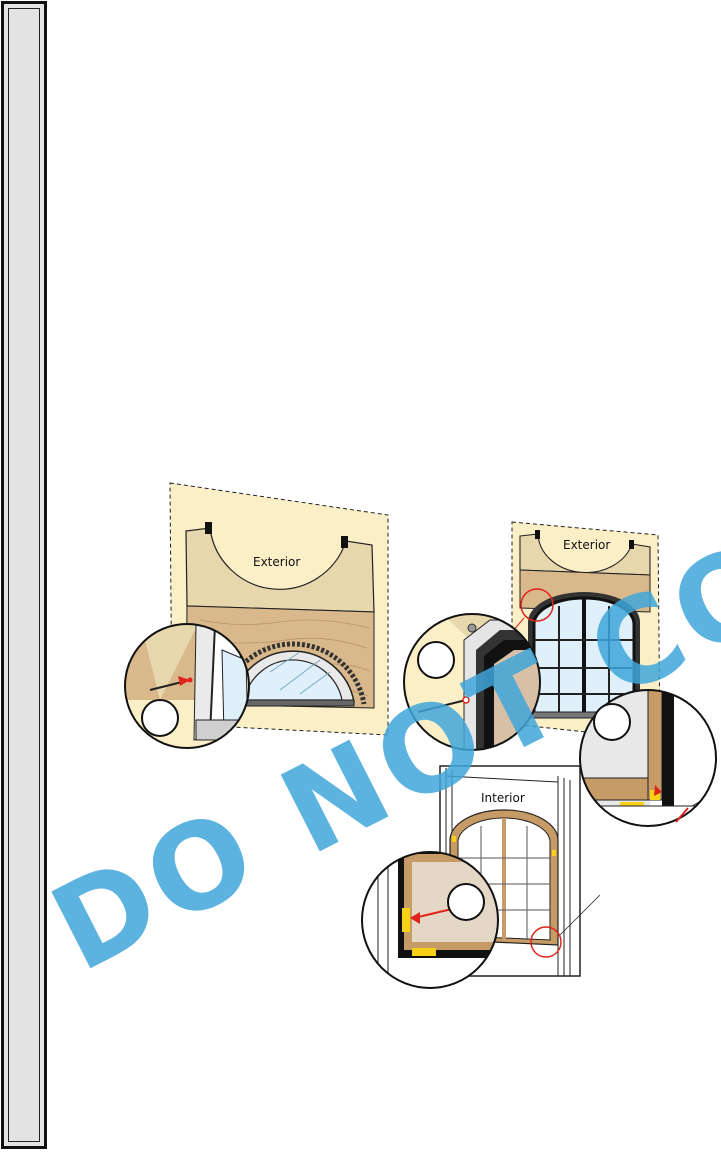  Describe the element at coordinates (466, 902) in the screenshot. I see `step-badge-c` at that location.